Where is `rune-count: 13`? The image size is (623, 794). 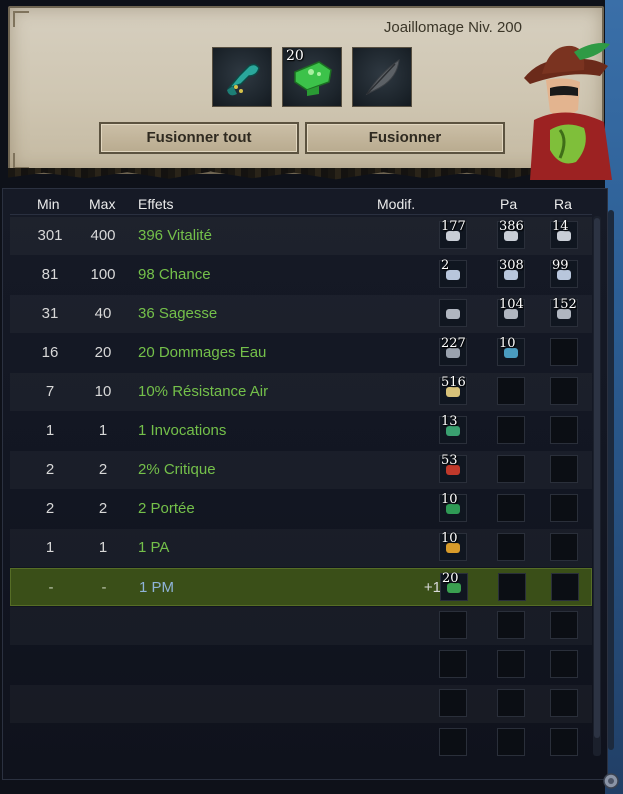
rune-count: 13 is located at coordinates (449, 421).